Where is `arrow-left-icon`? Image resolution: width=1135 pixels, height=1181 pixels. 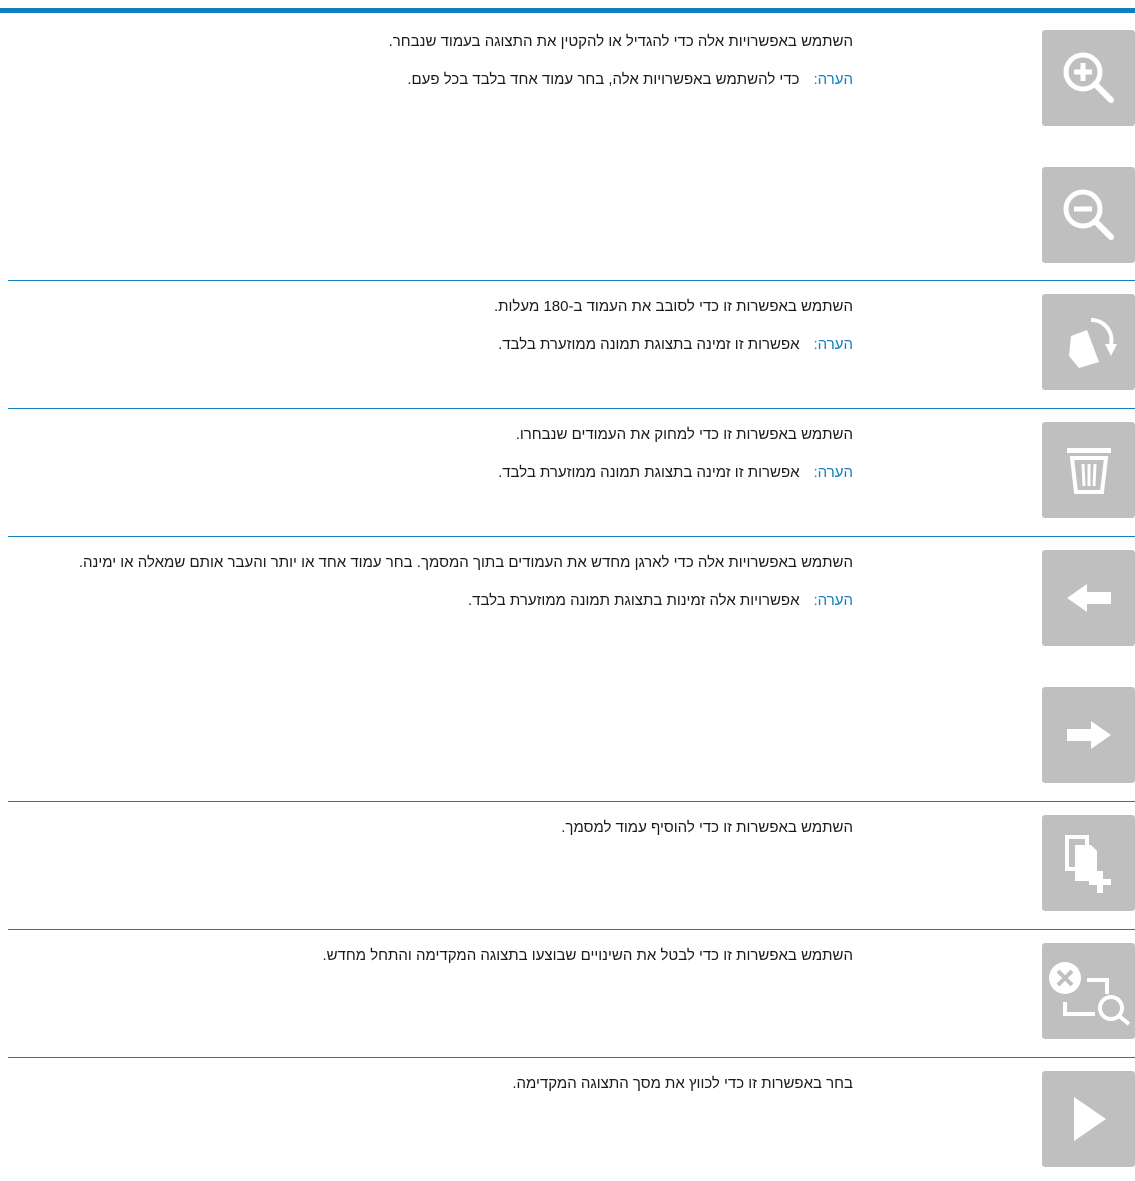
arrow-left-icon is located at coordinates (1088, 598).